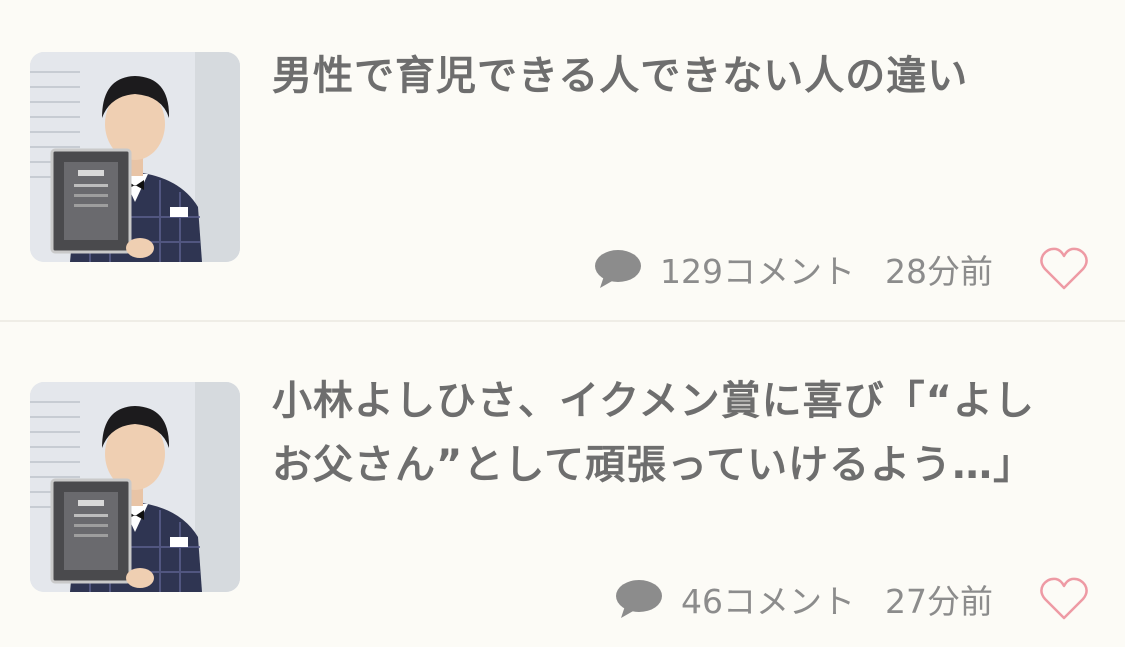 Image resolution: width=1125 pixels, height=647 pixels. I want to click on article-title: 小林よしひさ、イクメン賞に喜び「“よしお父さん”として頑張っていけるよう…」, so click(672, 433).